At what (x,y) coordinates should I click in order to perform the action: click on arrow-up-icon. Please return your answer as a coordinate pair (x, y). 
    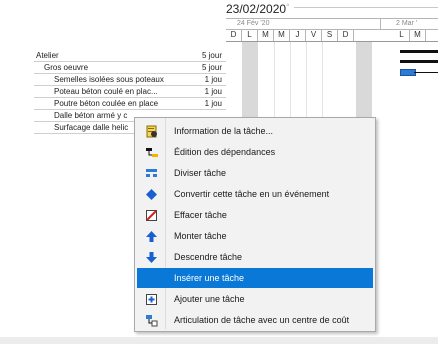
    Looking at the image, I should click on (151, 236).